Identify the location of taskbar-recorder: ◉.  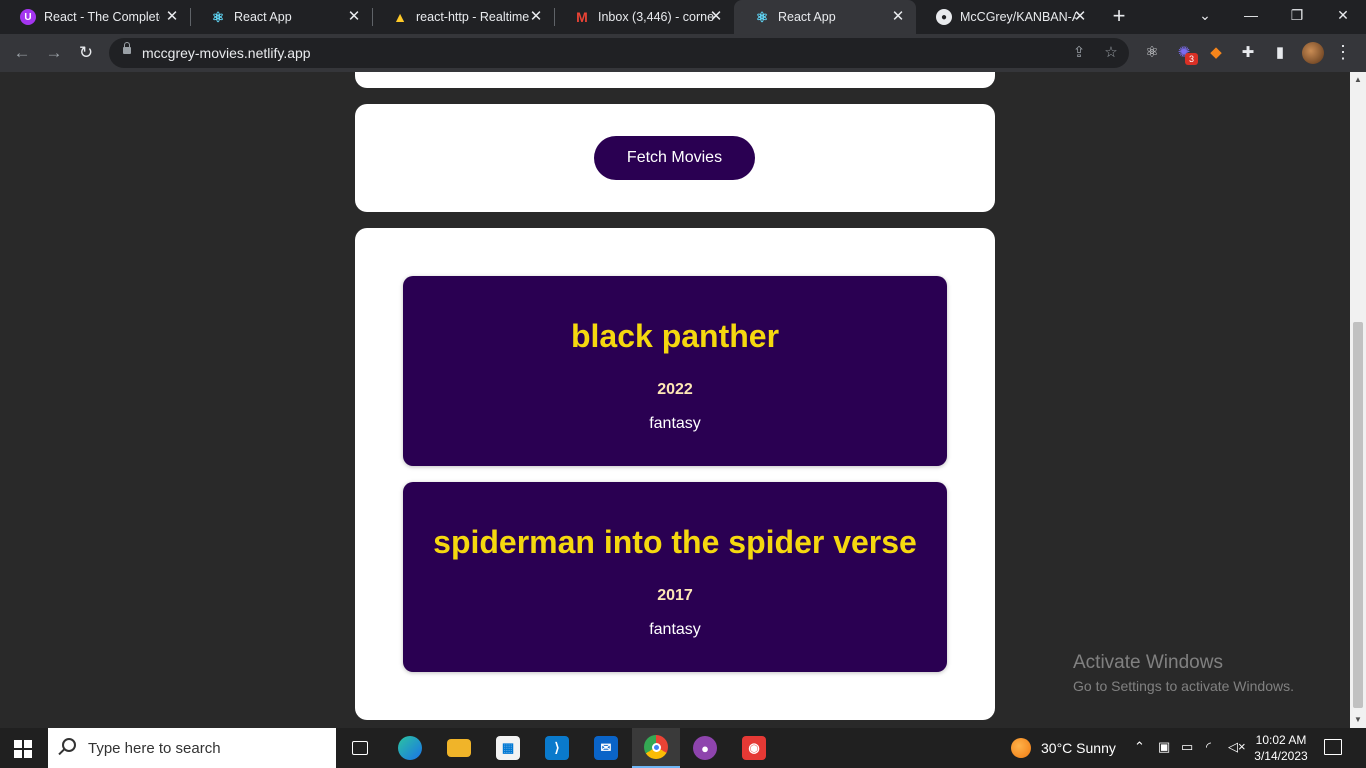
(754, 748).